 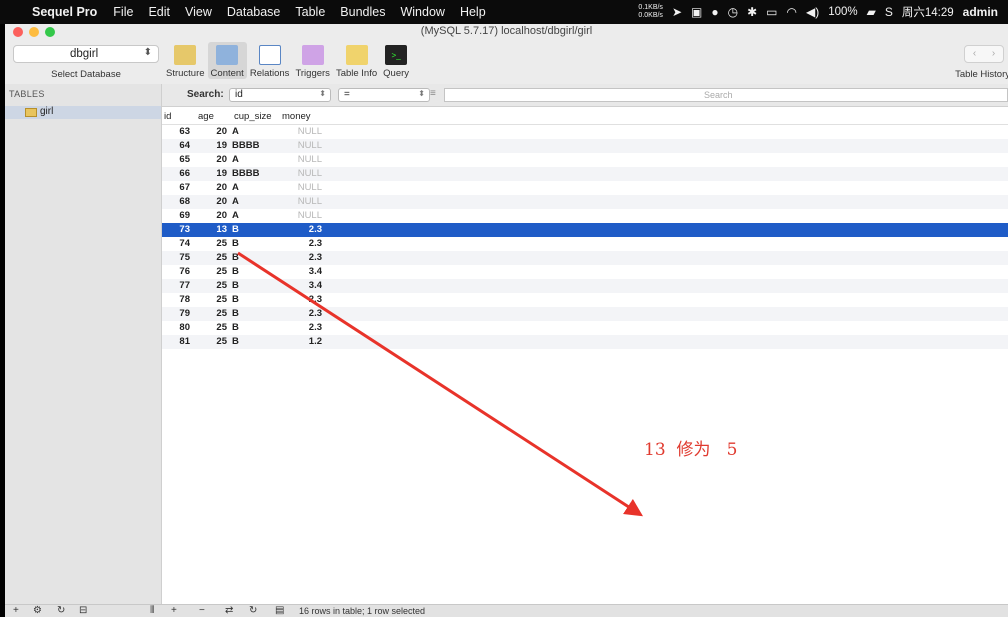 I want to click on time-machine-icon: ◷, so click(x=733, y=12).